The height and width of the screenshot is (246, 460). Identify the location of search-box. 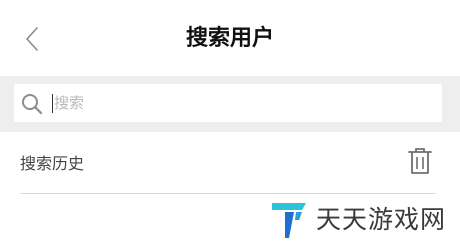
(228, 103).